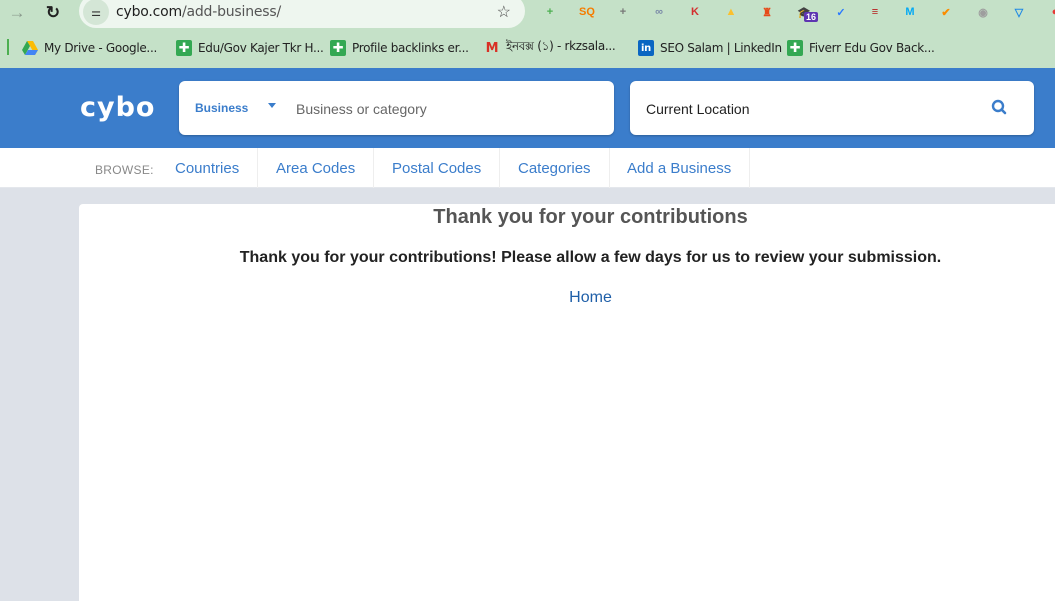 This screenshot has width=1055, height=601. What do you see at coordinates (731, 12) in the screenshot?
I see `extension-bell-icon: ▲` at bounding box center [731, 12].